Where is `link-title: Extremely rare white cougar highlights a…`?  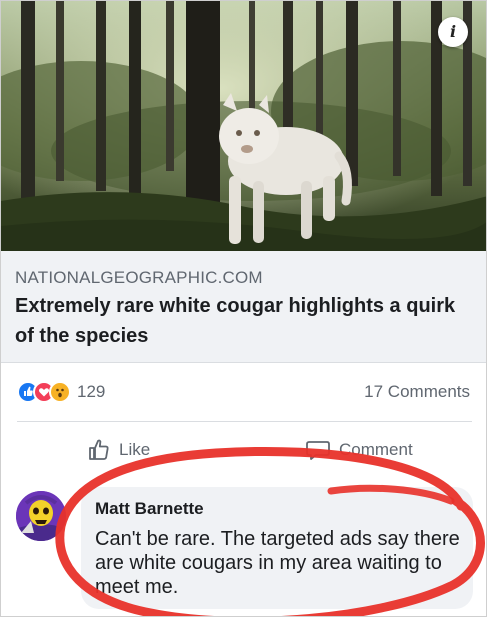 link-title: Extremely rare white cougar highlights a… is located at coordinates (242, 321).